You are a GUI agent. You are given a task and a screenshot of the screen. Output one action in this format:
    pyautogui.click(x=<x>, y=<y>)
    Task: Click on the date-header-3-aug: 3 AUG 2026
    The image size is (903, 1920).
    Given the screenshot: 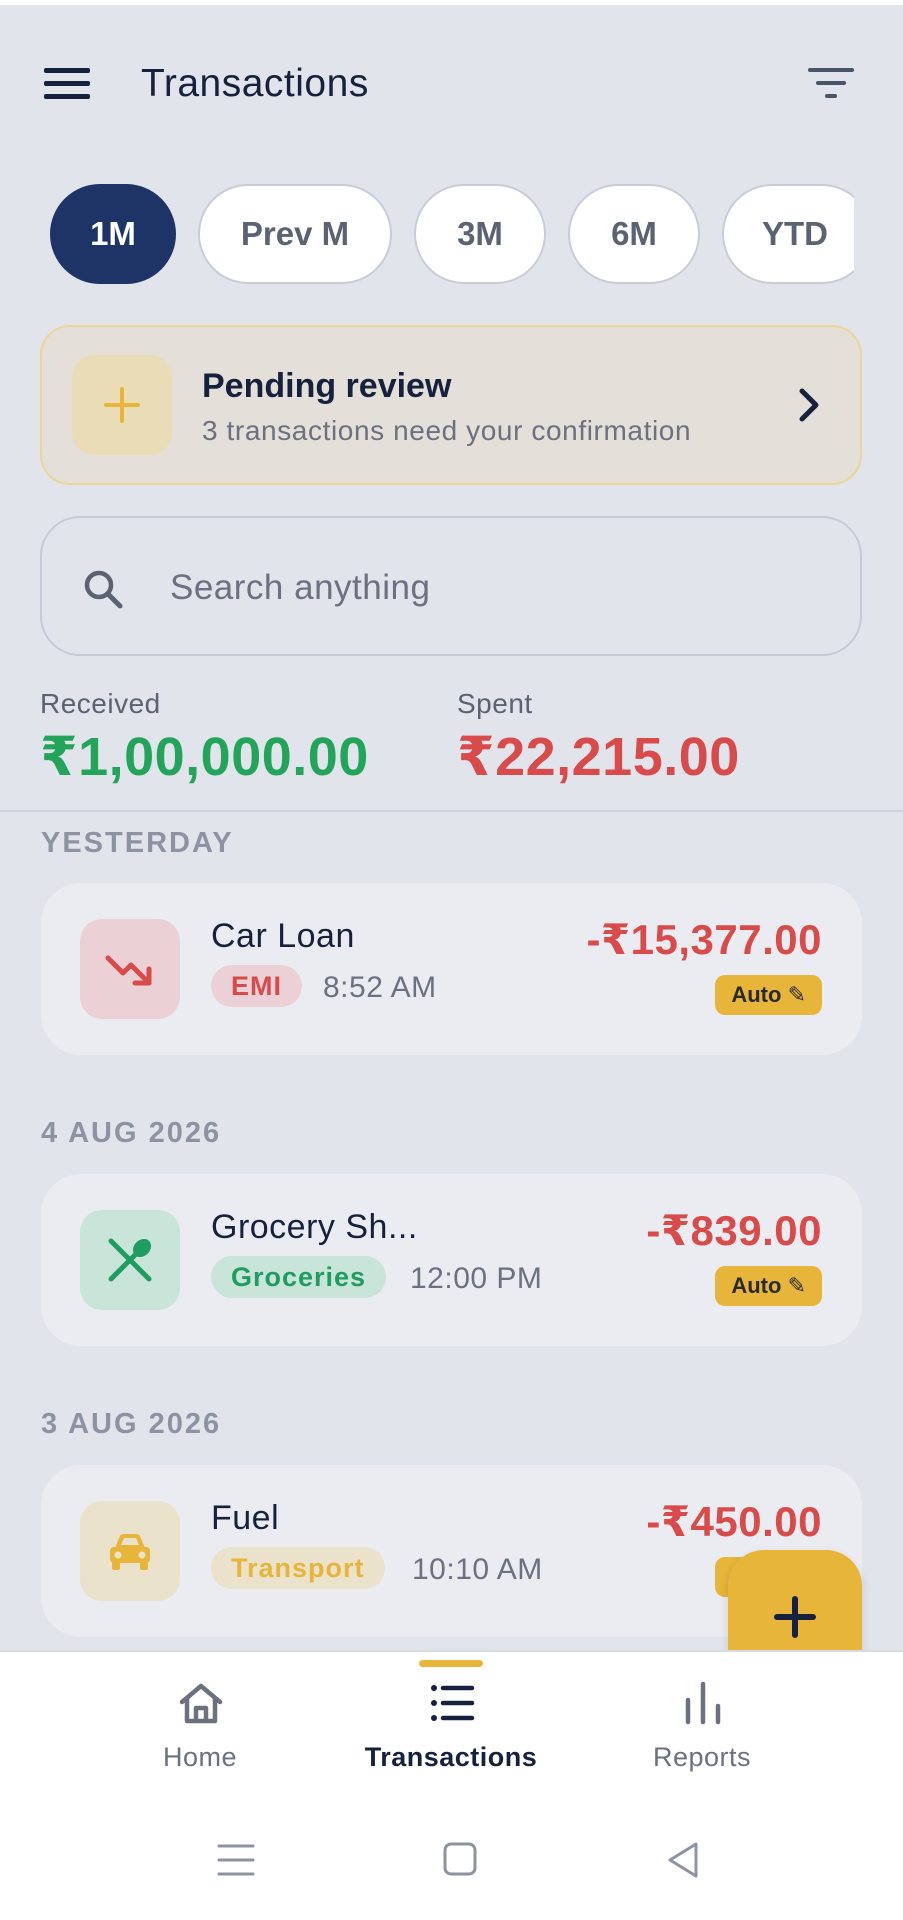 What is the action you would take?
    pyautogui.click(x=131, y=1424)
    